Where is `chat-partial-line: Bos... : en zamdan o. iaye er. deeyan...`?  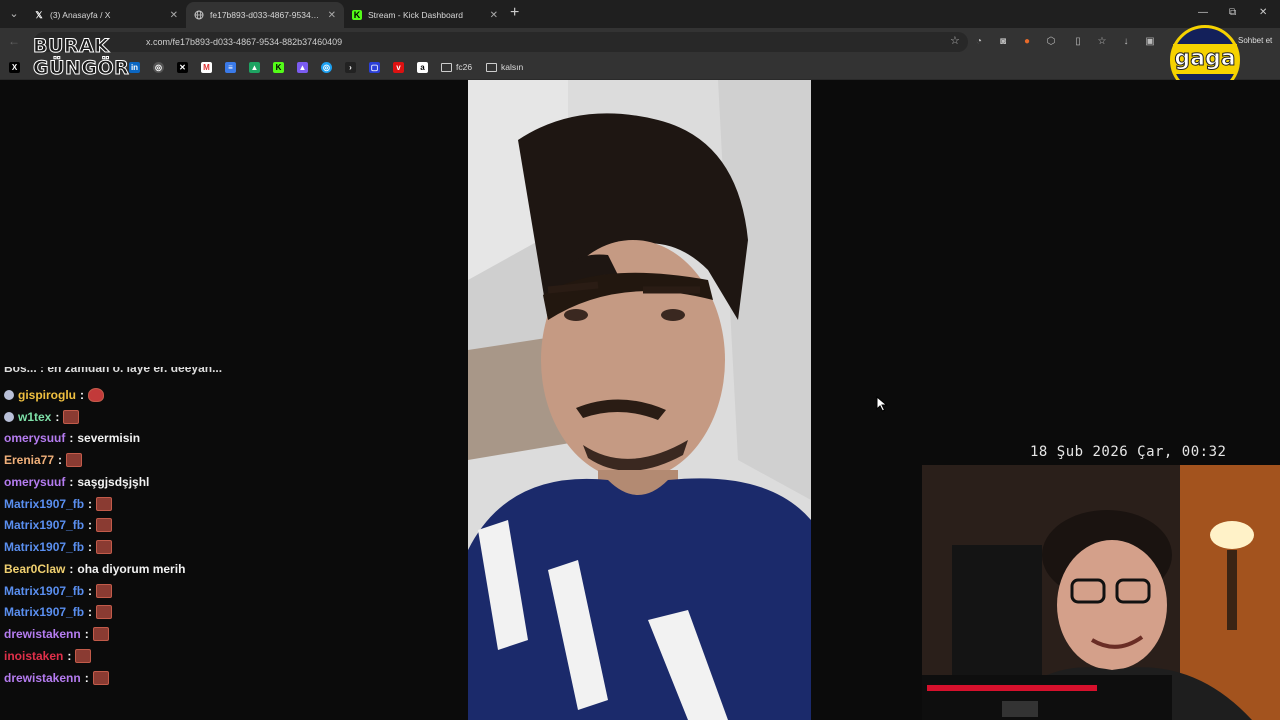
chat-partial-line: Bos... : en zamdan o. iaye er. deeyan... is located at coordinates (119, 373).